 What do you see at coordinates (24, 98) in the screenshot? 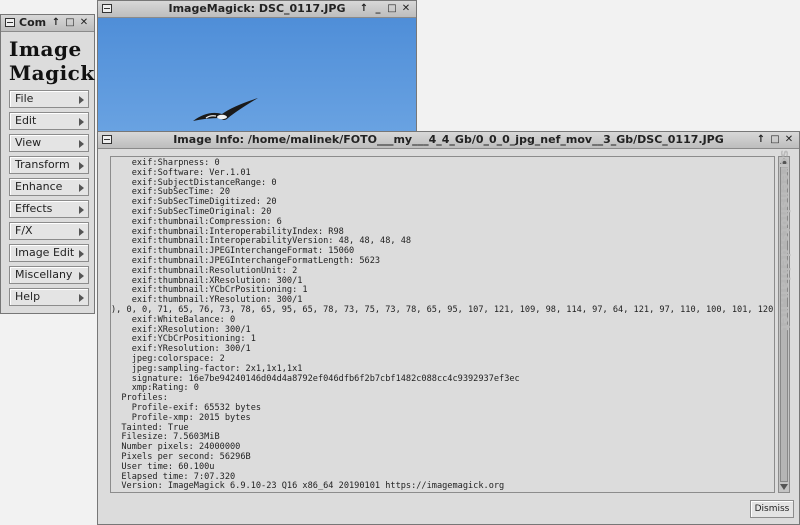
I see `menu-label: File` at bounding box center [24, 98].